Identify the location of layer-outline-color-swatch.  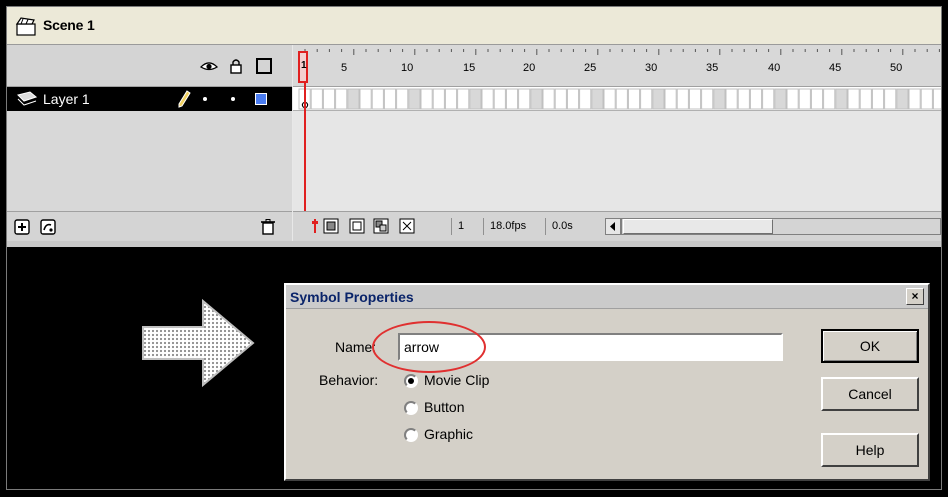
(261, 99).